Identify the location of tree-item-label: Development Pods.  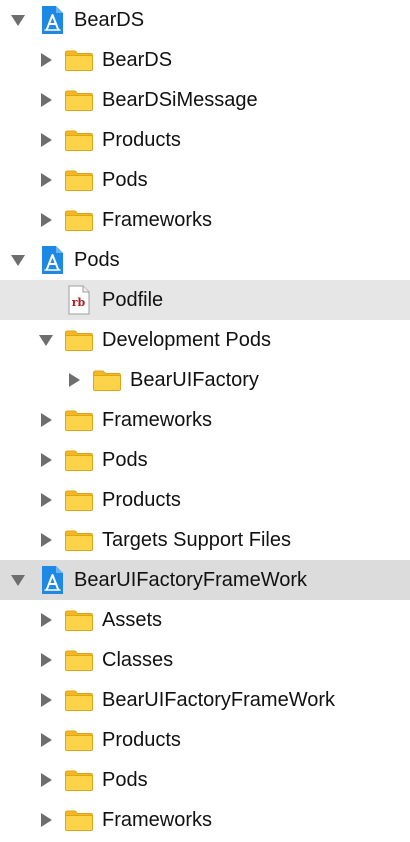
(186, 340).